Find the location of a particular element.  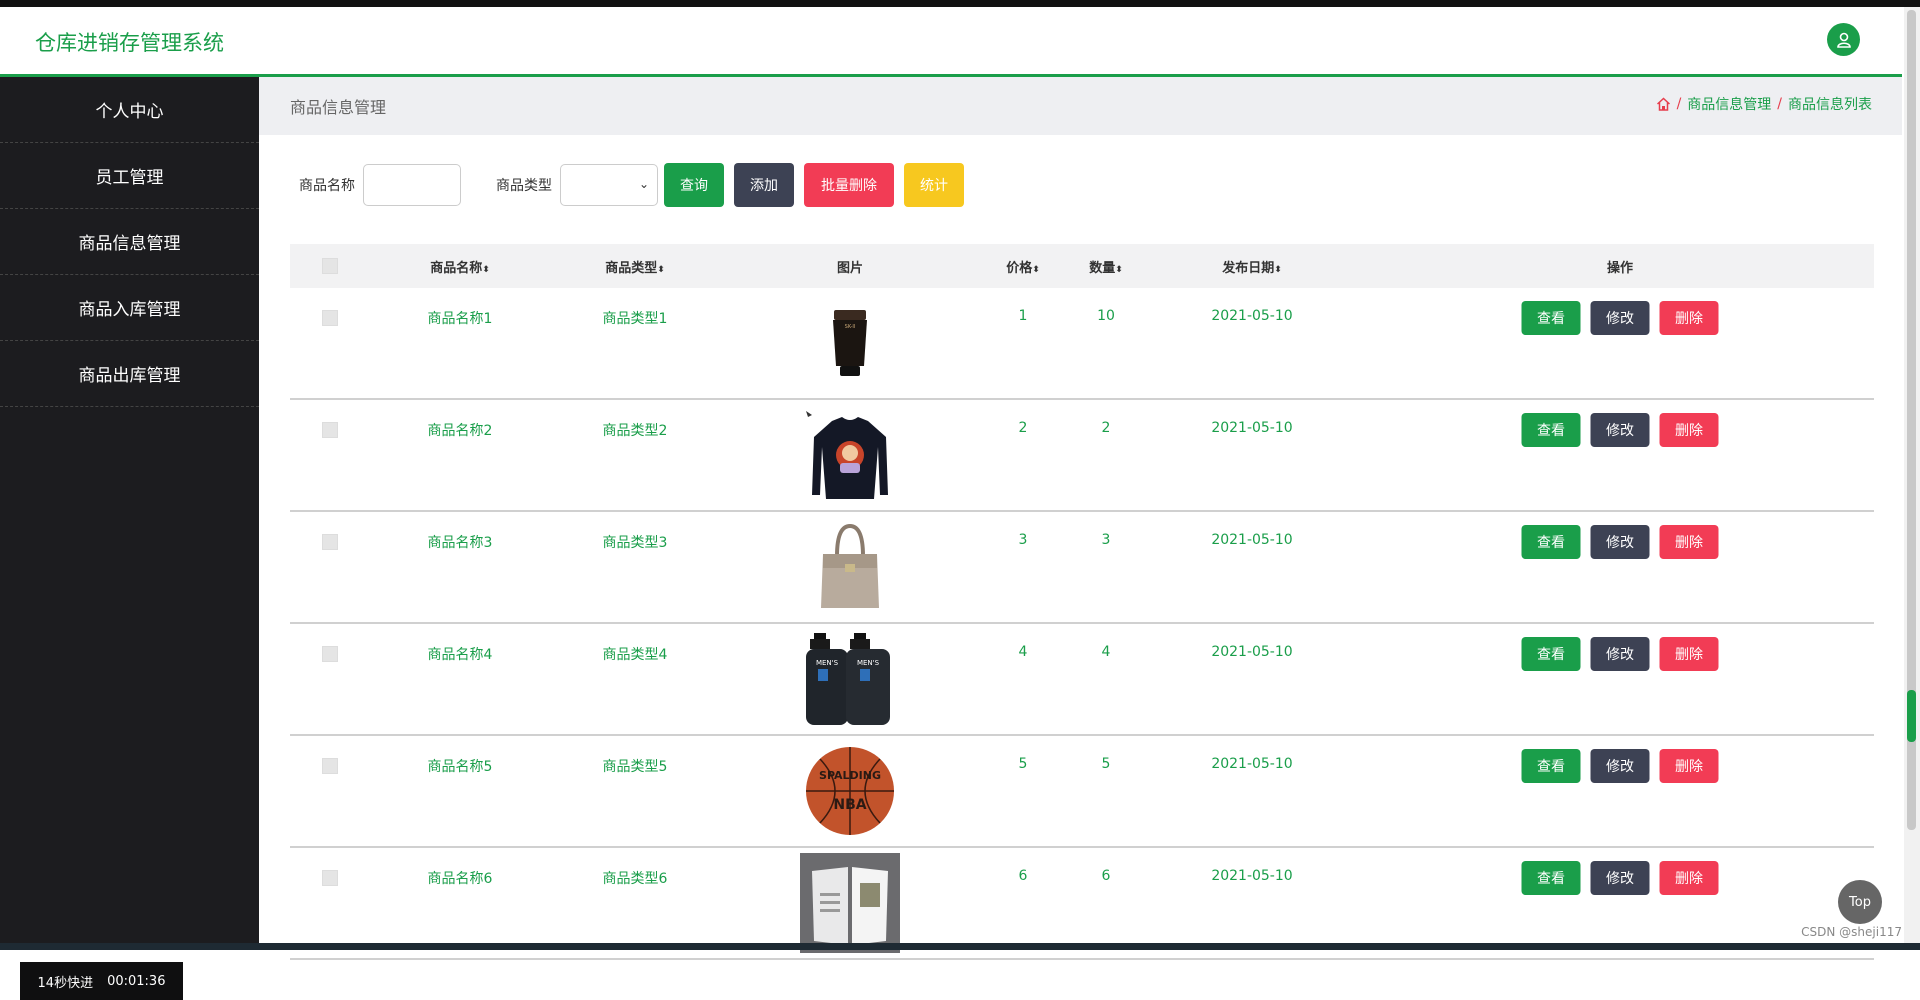

table-row: 商品名称3 商品类型3 3 3 2021-05-10 查看 修改 删除 is located at coordinates (1082, 568).